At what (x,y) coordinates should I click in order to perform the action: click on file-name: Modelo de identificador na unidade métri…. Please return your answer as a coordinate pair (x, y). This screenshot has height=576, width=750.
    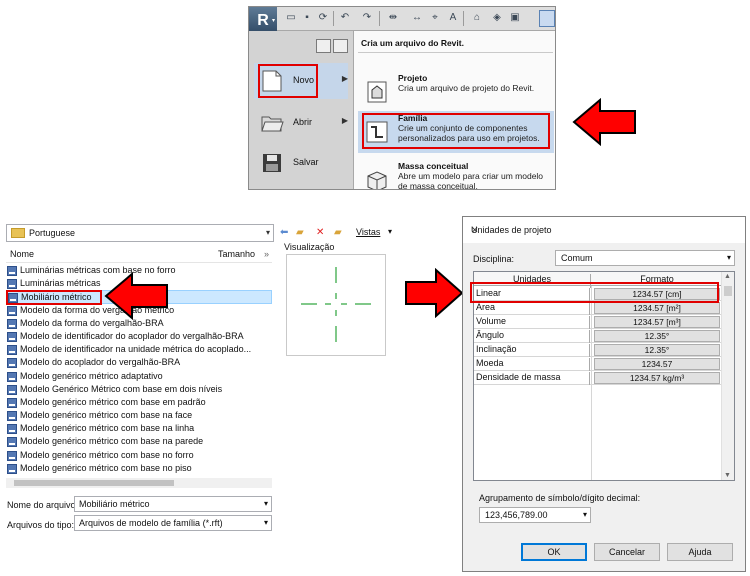
    Looking at the image, I should click on (136, 349).